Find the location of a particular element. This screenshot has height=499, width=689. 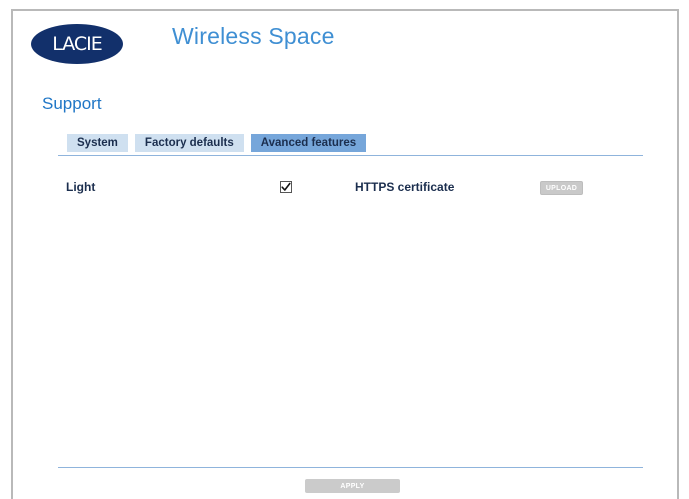

product-title: Wireless Space is located at coordinates (253, 36).